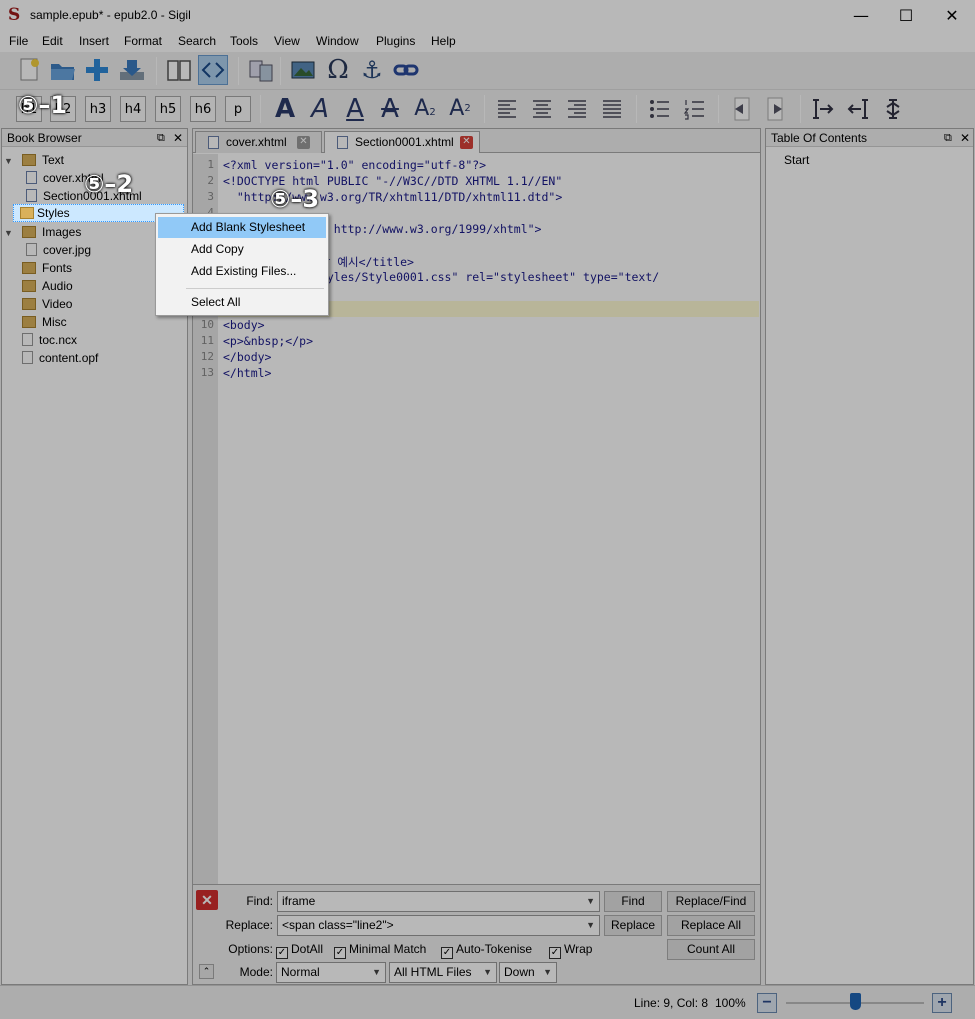  What do you see at coordinates (711, 949) in the screenshot?
I see `count-all-button: Count All` at bounding box center [711, 949].